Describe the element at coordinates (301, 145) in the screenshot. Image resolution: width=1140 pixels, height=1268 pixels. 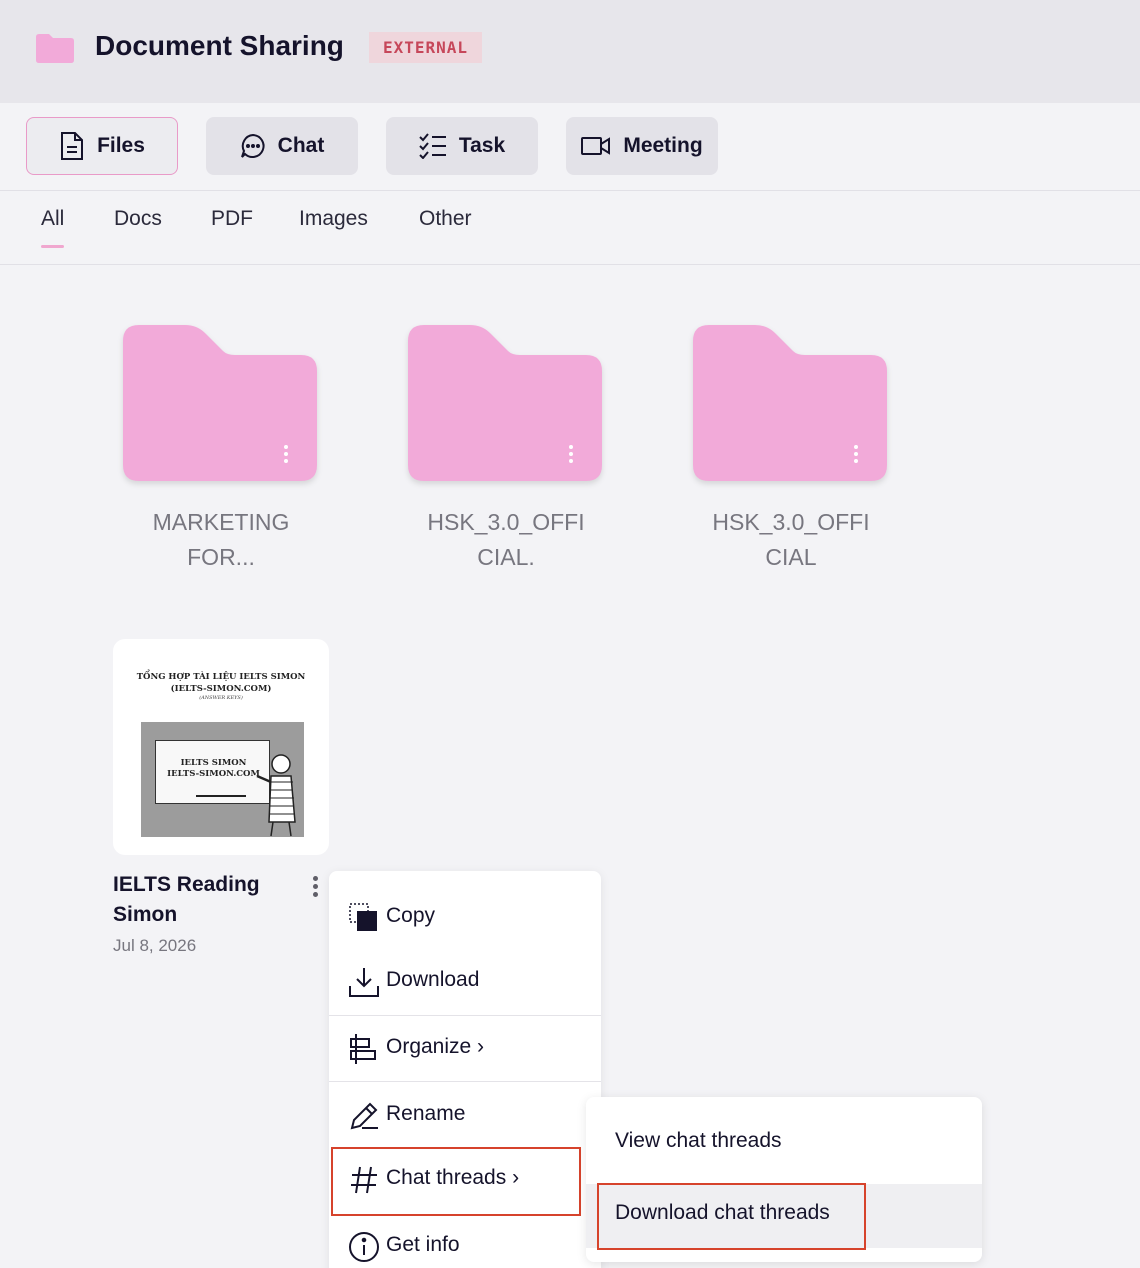
I see `chat-label: Chat` at that location.